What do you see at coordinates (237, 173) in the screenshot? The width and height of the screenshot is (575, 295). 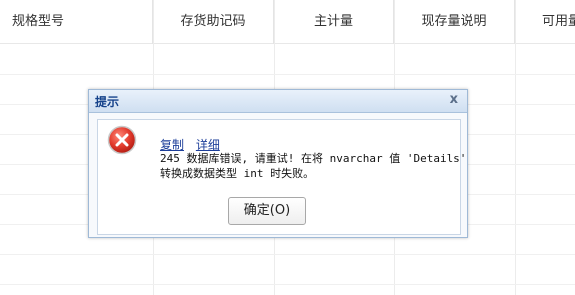 I see `error-message-line-2: 转换成数据类型 int 时失败。` at bounding box center [237, 173].